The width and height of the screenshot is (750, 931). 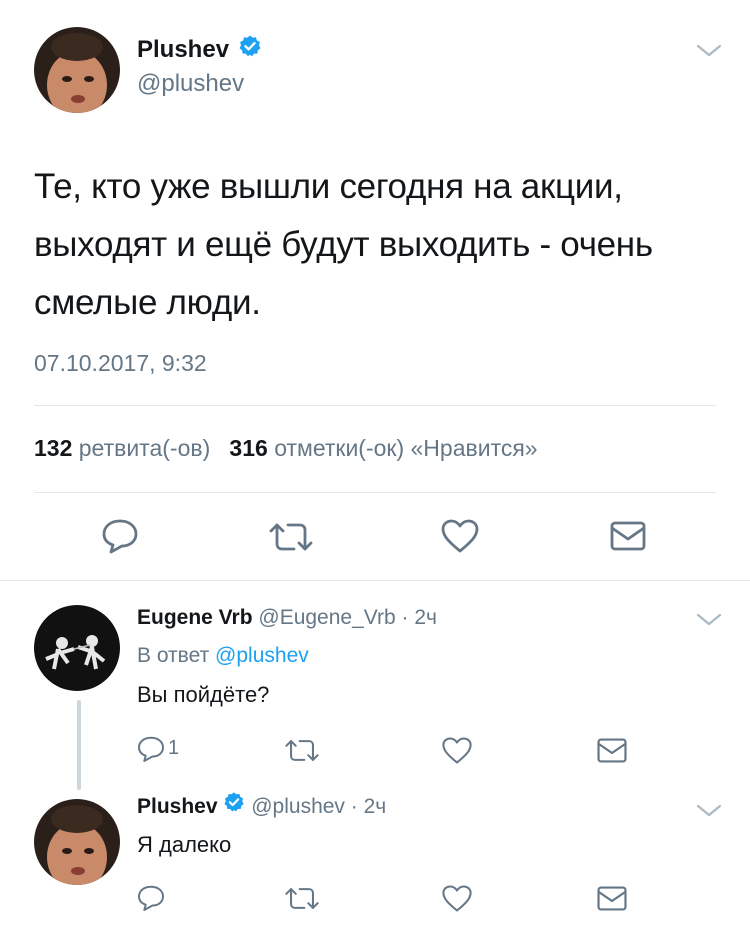 What do you see at coordinates (262, 655) in the screenshot?
I see `reply-to-handle-link: @plushev` at bounding box center [262, 655].